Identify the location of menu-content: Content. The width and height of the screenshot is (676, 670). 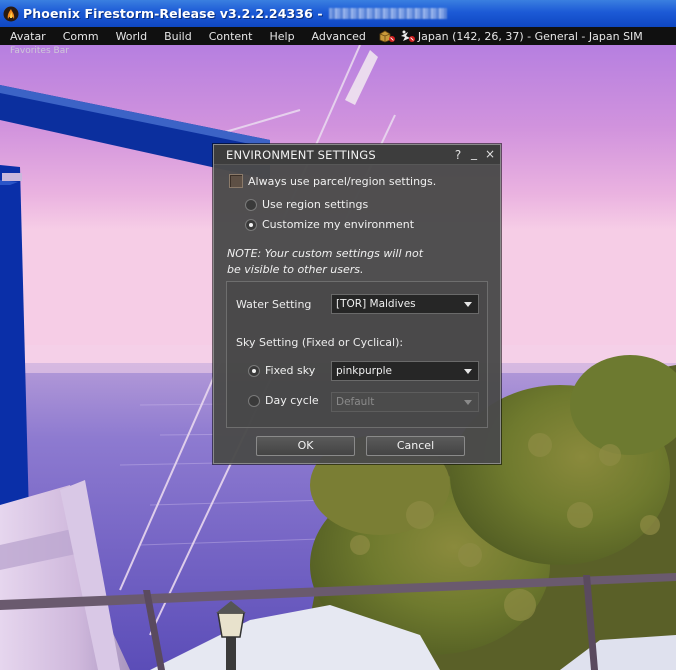
(230, 36).